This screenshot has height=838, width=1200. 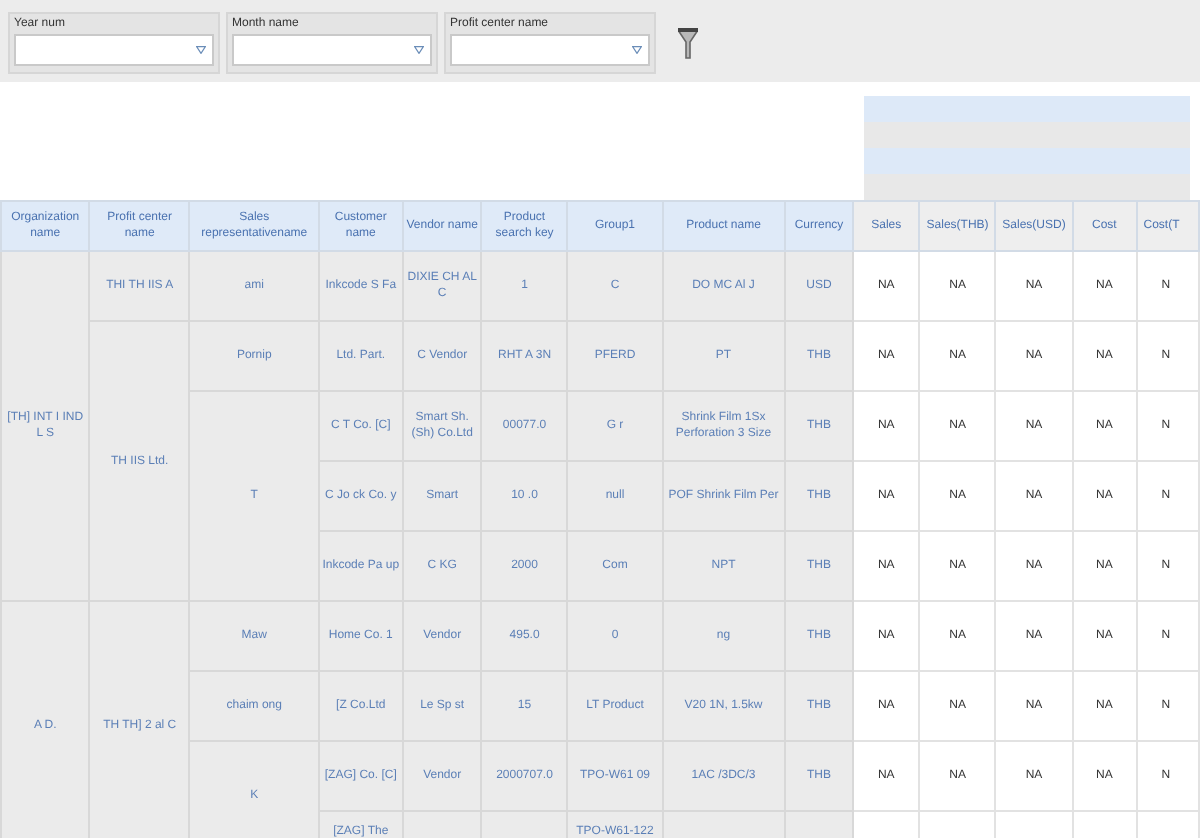 What do you see at coordinates (688, 44) in the screenshot?
I see `filter-icon` at bounding box center [688, 44].